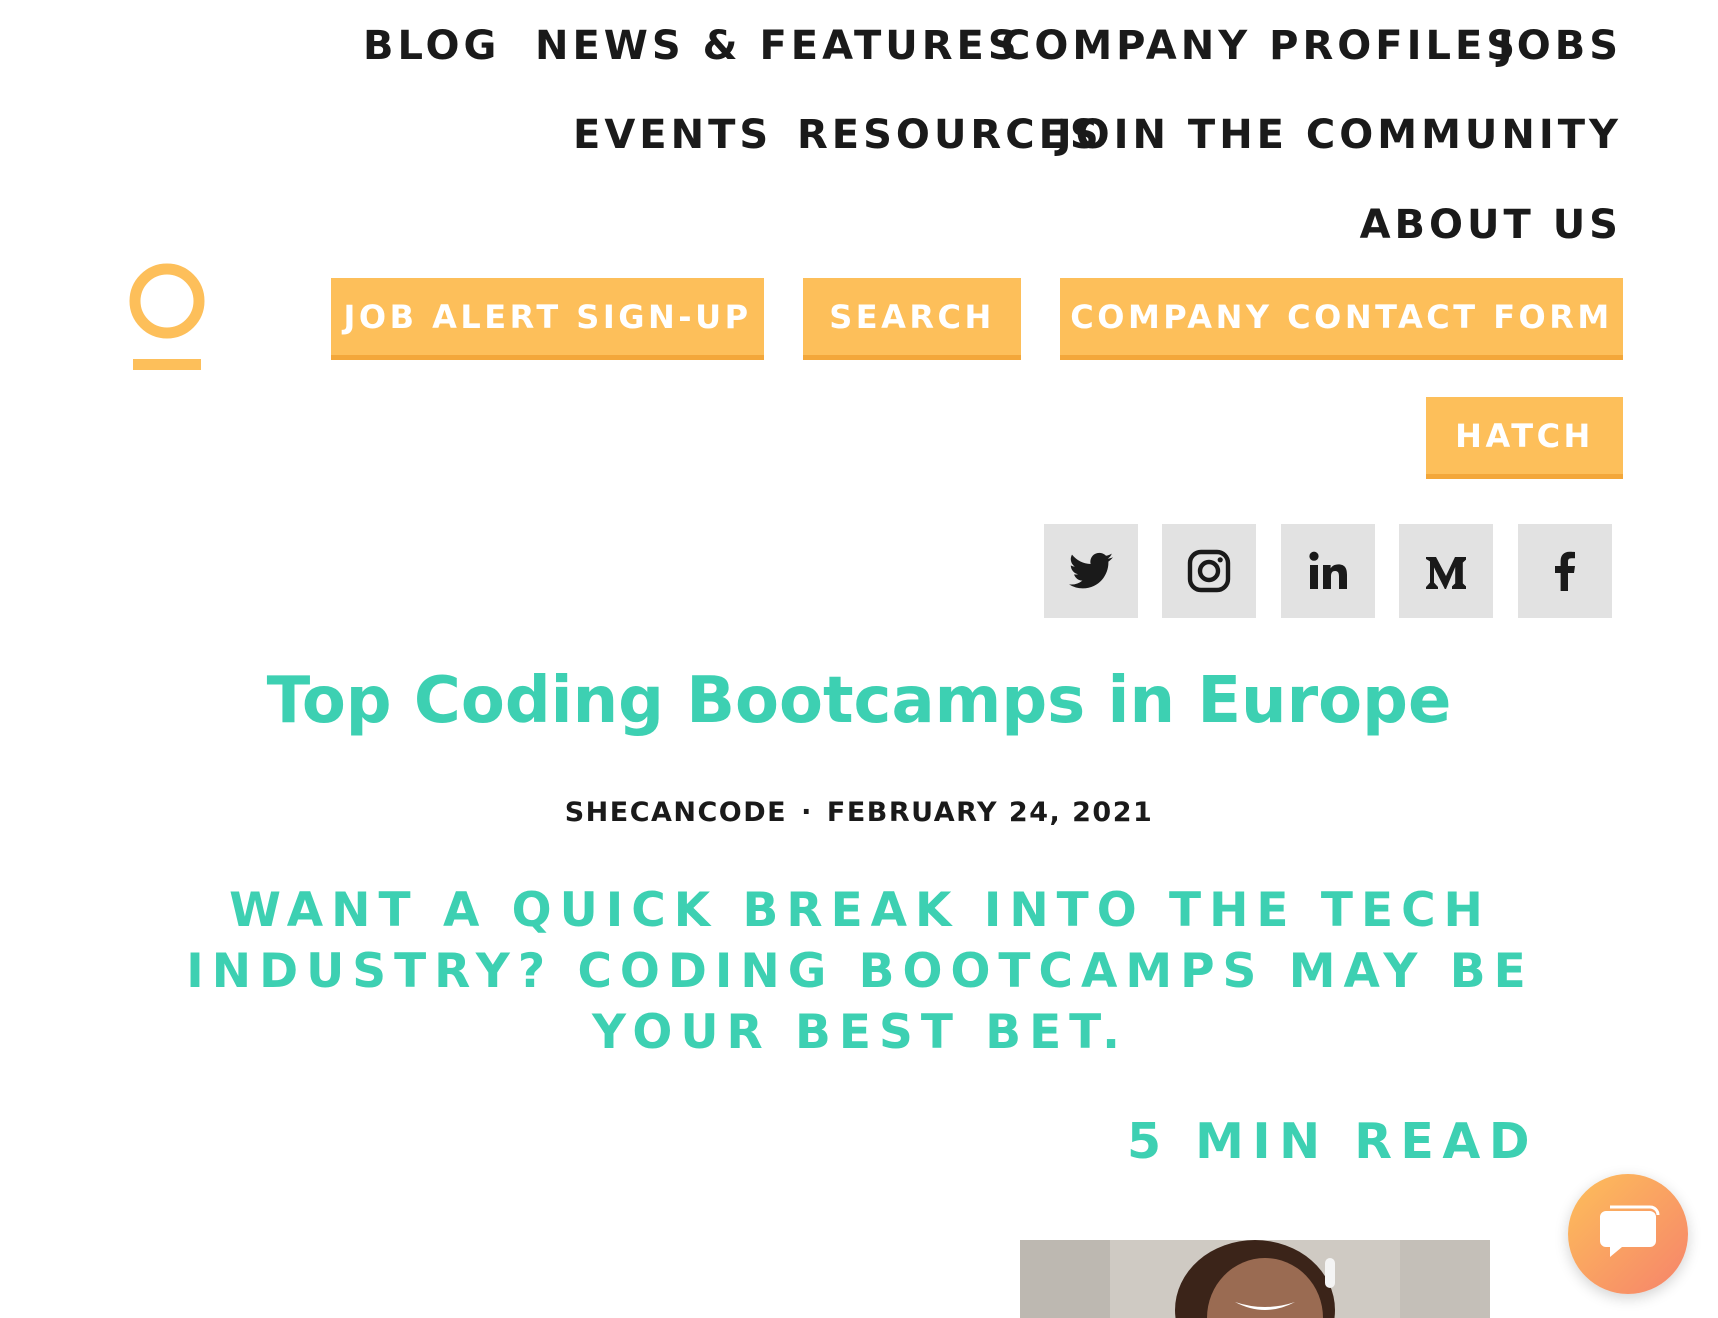 This screenshot has height=1318, width=1718. Describe the element at coordinates (676, 812) in the screenshot. I see `article-author: SHECANCODE` at that location.